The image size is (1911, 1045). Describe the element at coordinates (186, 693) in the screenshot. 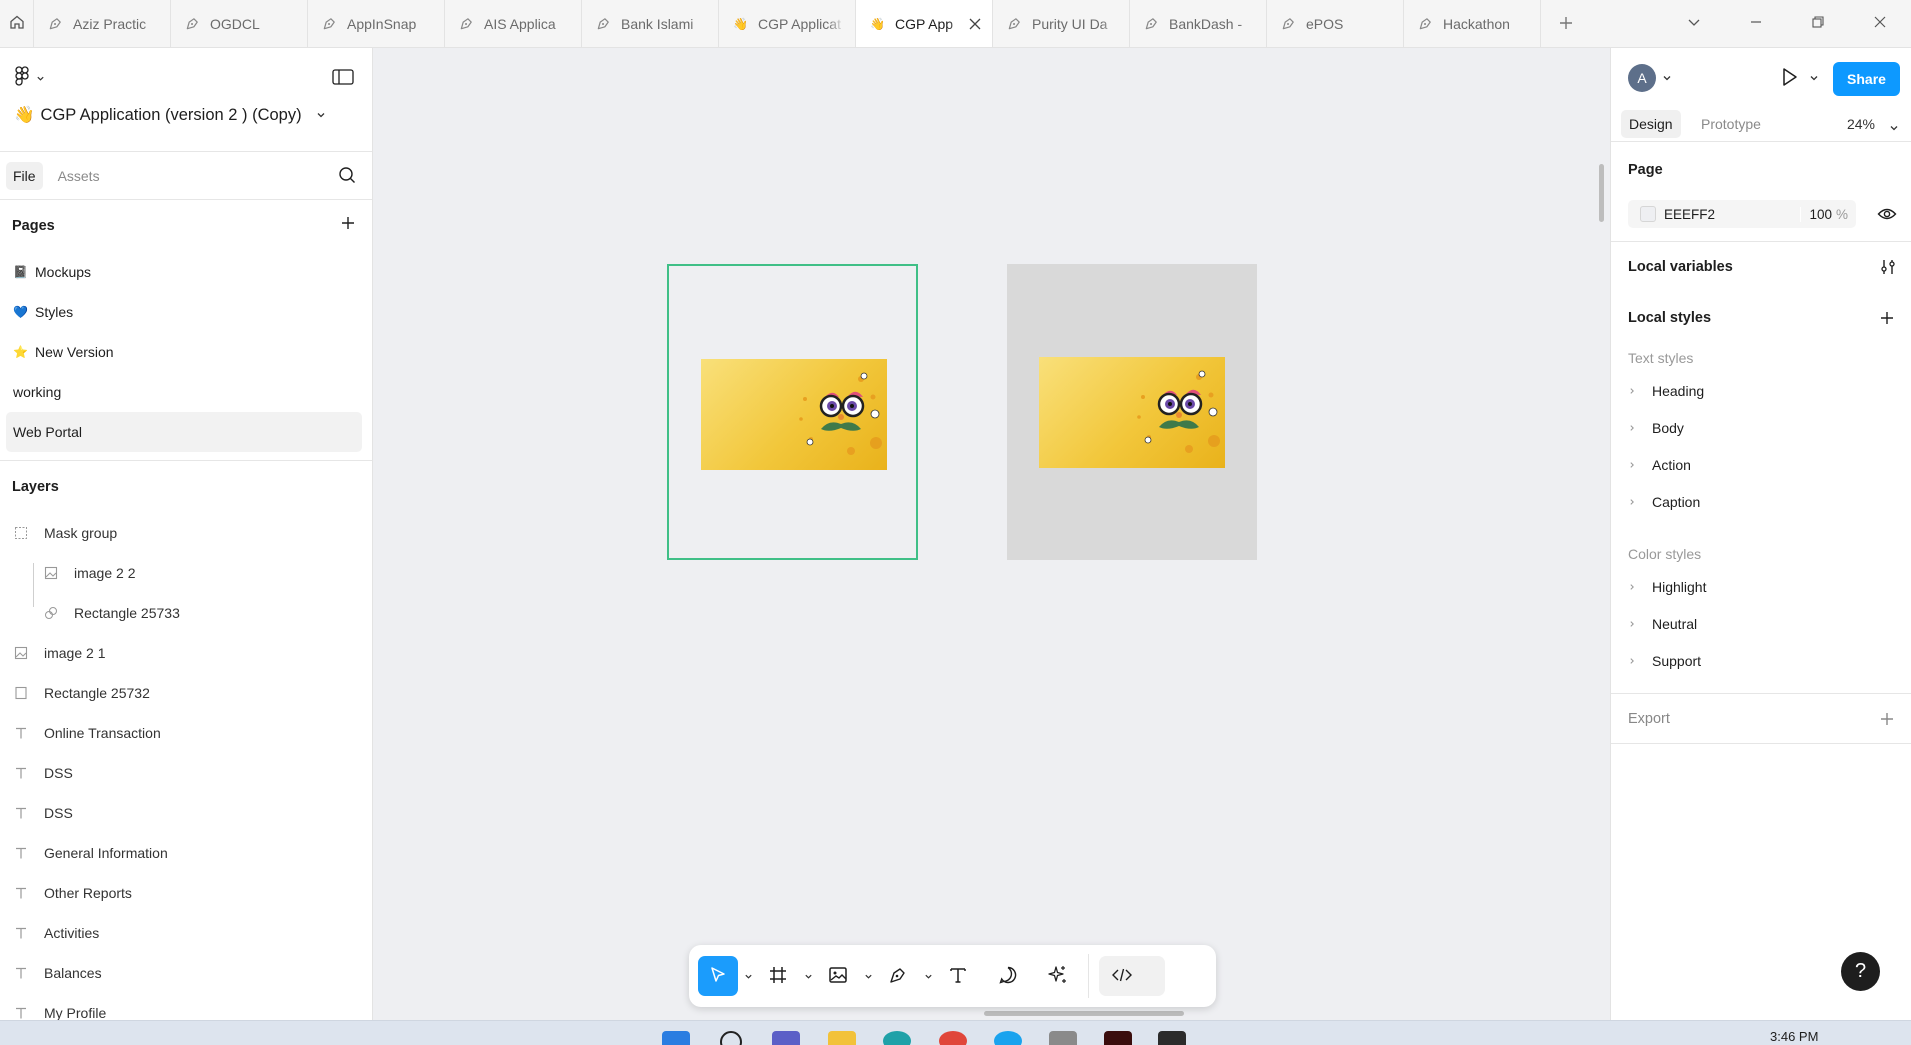

I see `layer-item: Rectangle 25732` at that location.